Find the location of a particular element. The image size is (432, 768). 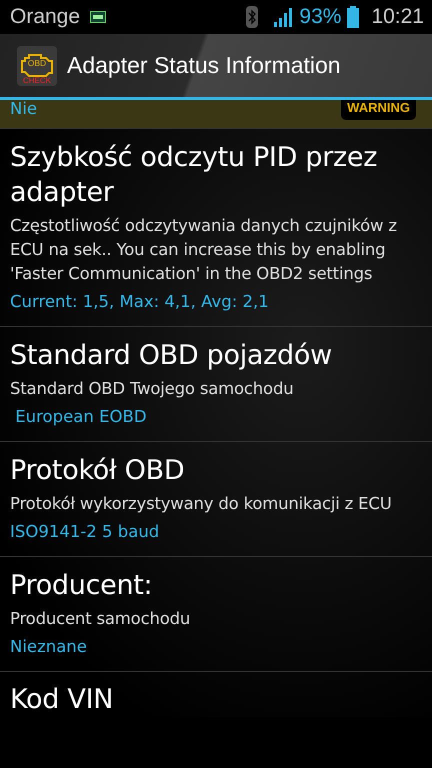

engine-icon is located at coordinates (37, 66).